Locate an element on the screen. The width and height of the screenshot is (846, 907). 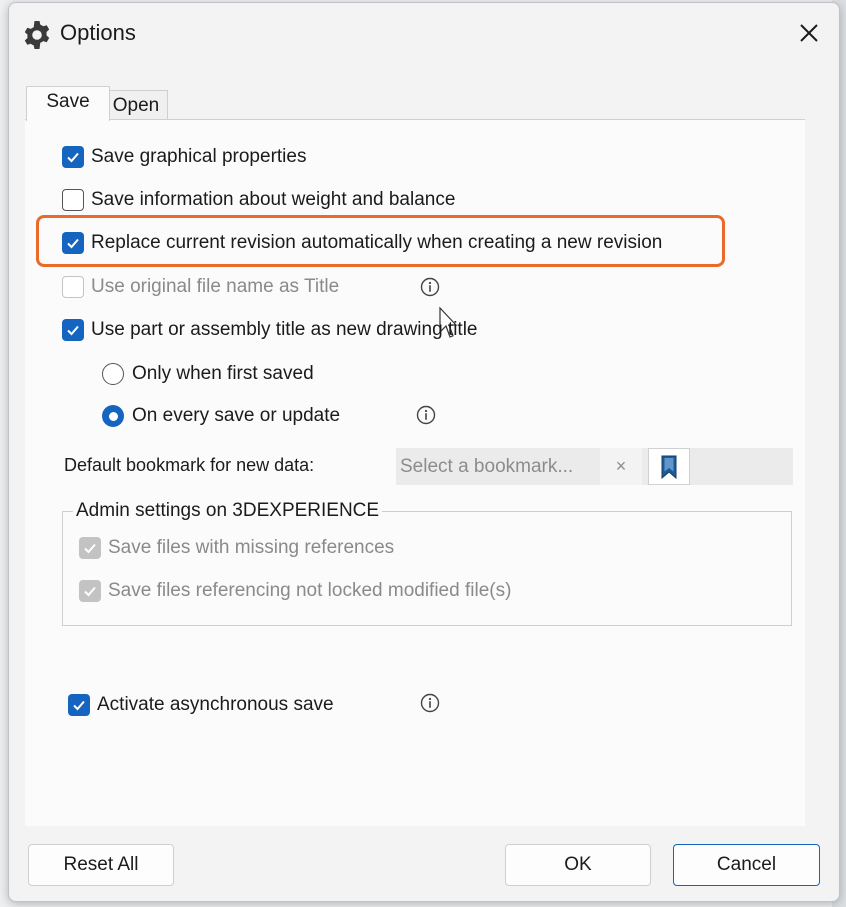
option-use-original-file-name: Use original file name as Title is located at coordinates (200, 287).